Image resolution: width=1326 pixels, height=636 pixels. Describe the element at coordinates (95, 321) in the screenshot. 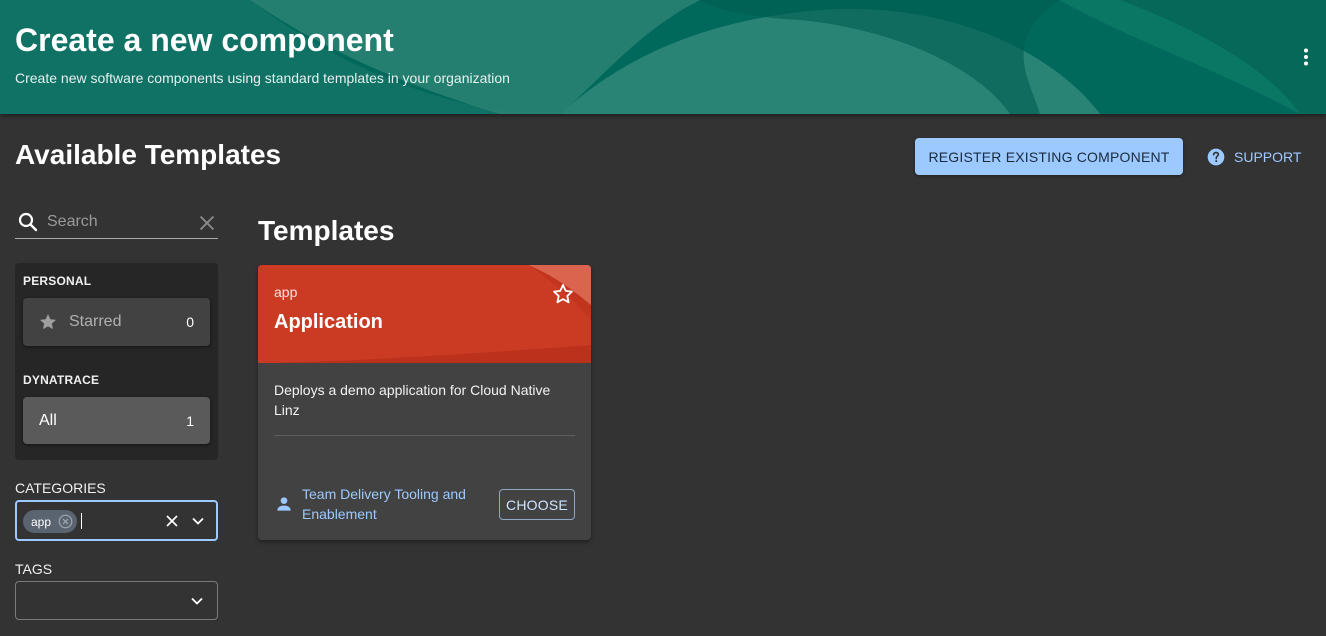

I see `starred-label: Starred` at that location.